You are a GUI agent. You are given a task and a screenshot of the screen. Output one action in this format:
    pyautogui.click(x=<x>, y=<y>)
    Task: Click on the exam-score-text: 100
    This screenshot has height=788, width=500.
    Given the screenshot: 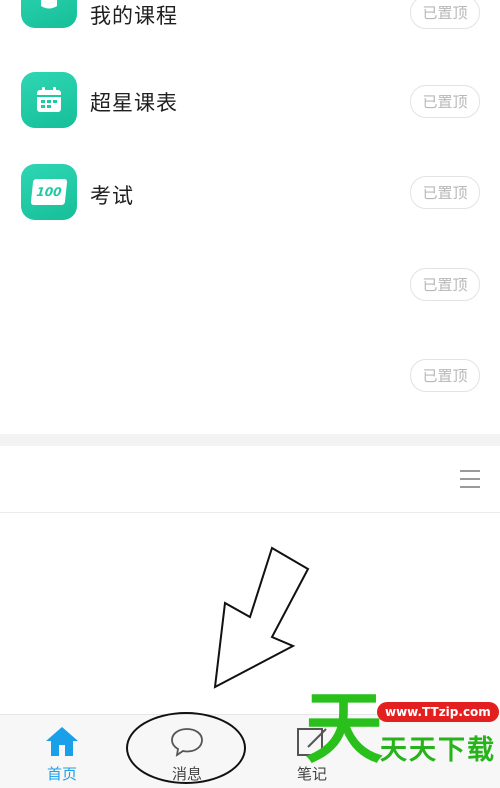 What is the action you would take?
    pyautogui.click(x=49, y=192)
    